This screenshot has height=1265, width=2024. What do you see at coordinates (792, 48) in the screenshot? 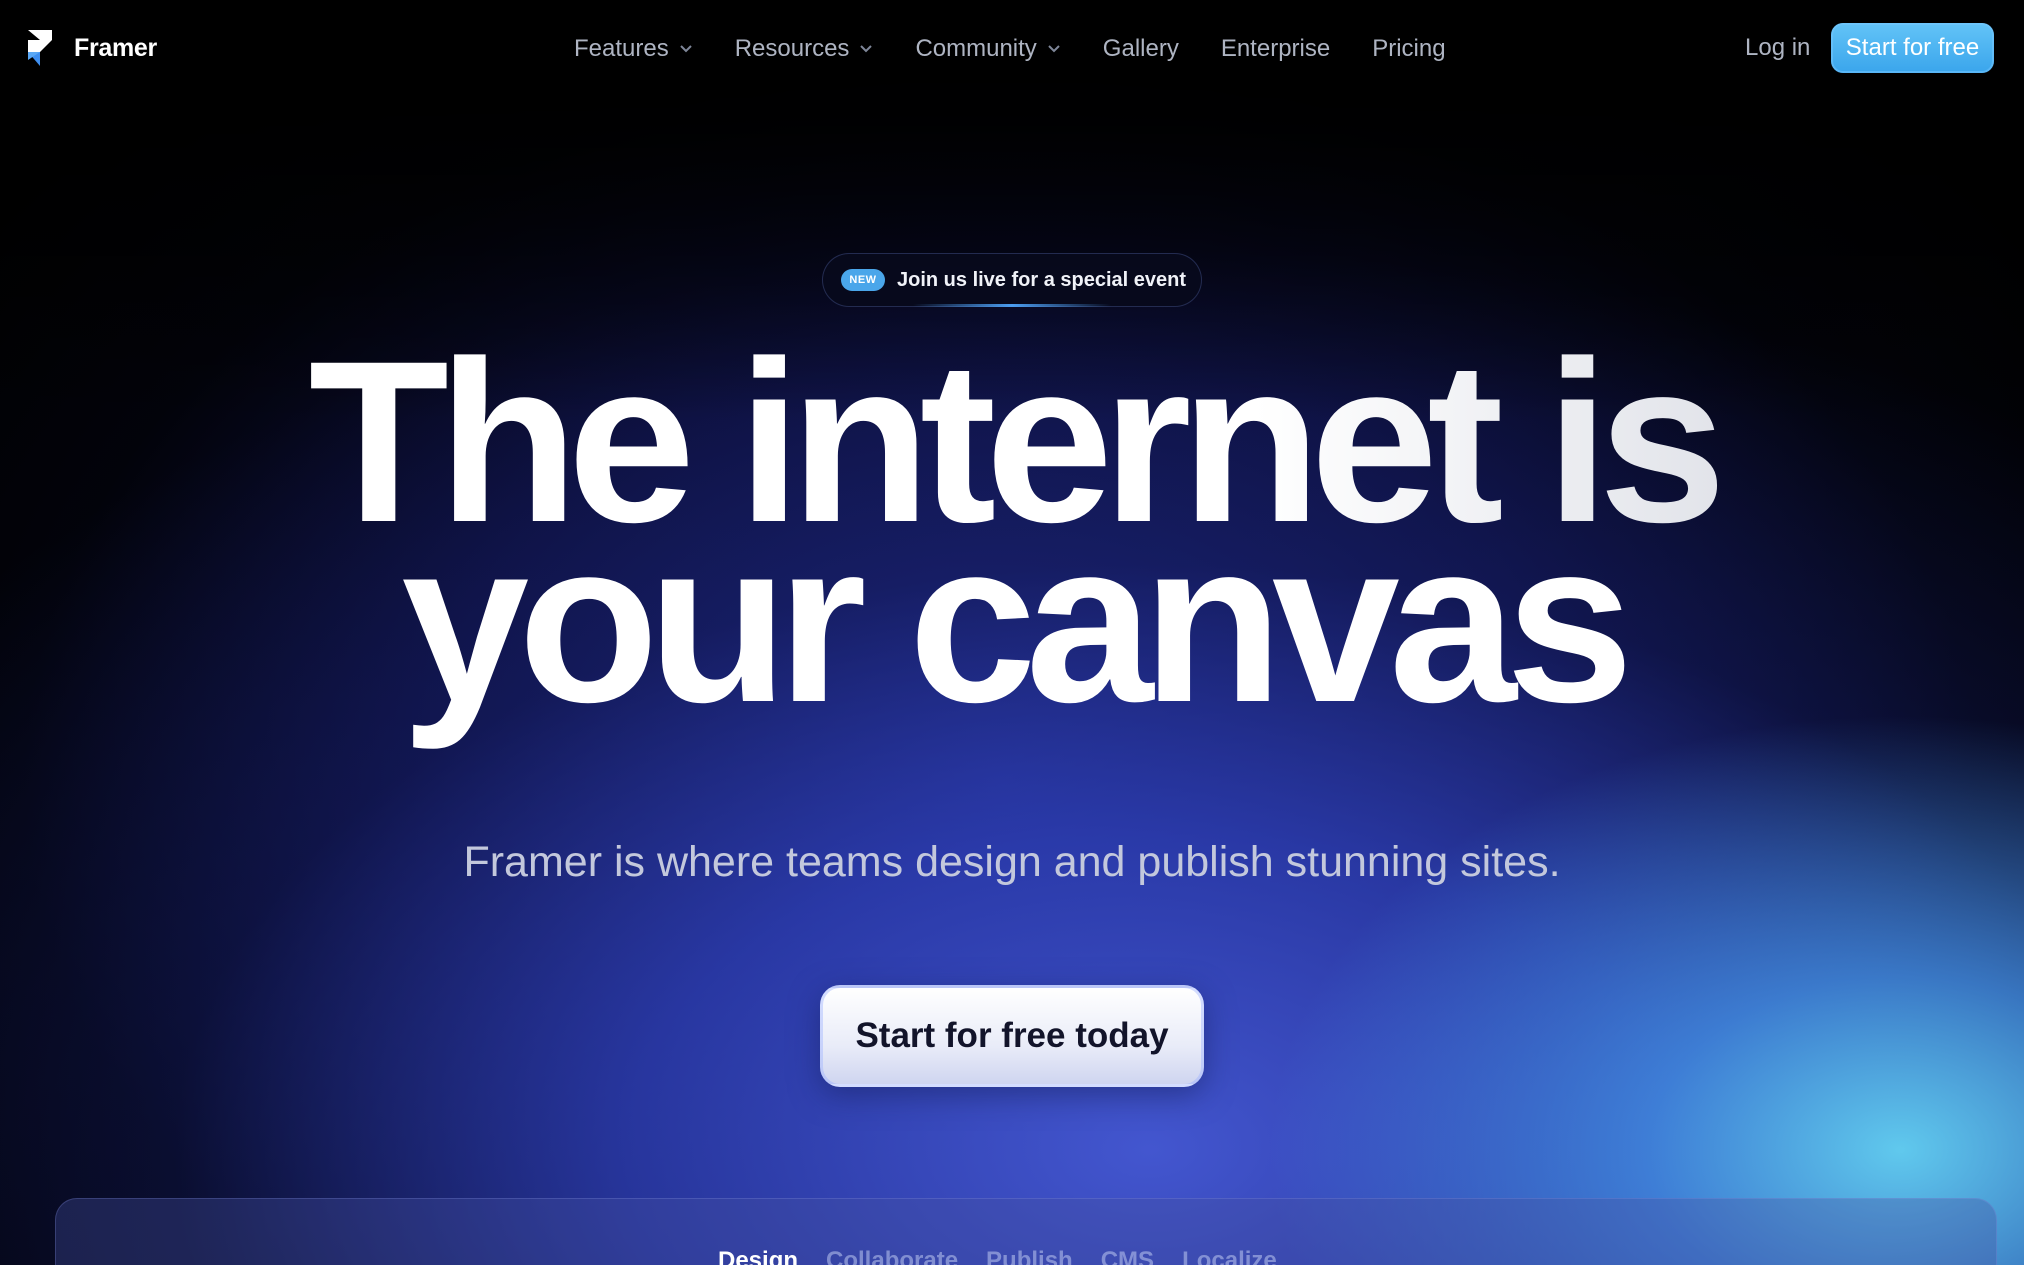
I see `nav-item-label: Resources` at bounding box center [792, 48].